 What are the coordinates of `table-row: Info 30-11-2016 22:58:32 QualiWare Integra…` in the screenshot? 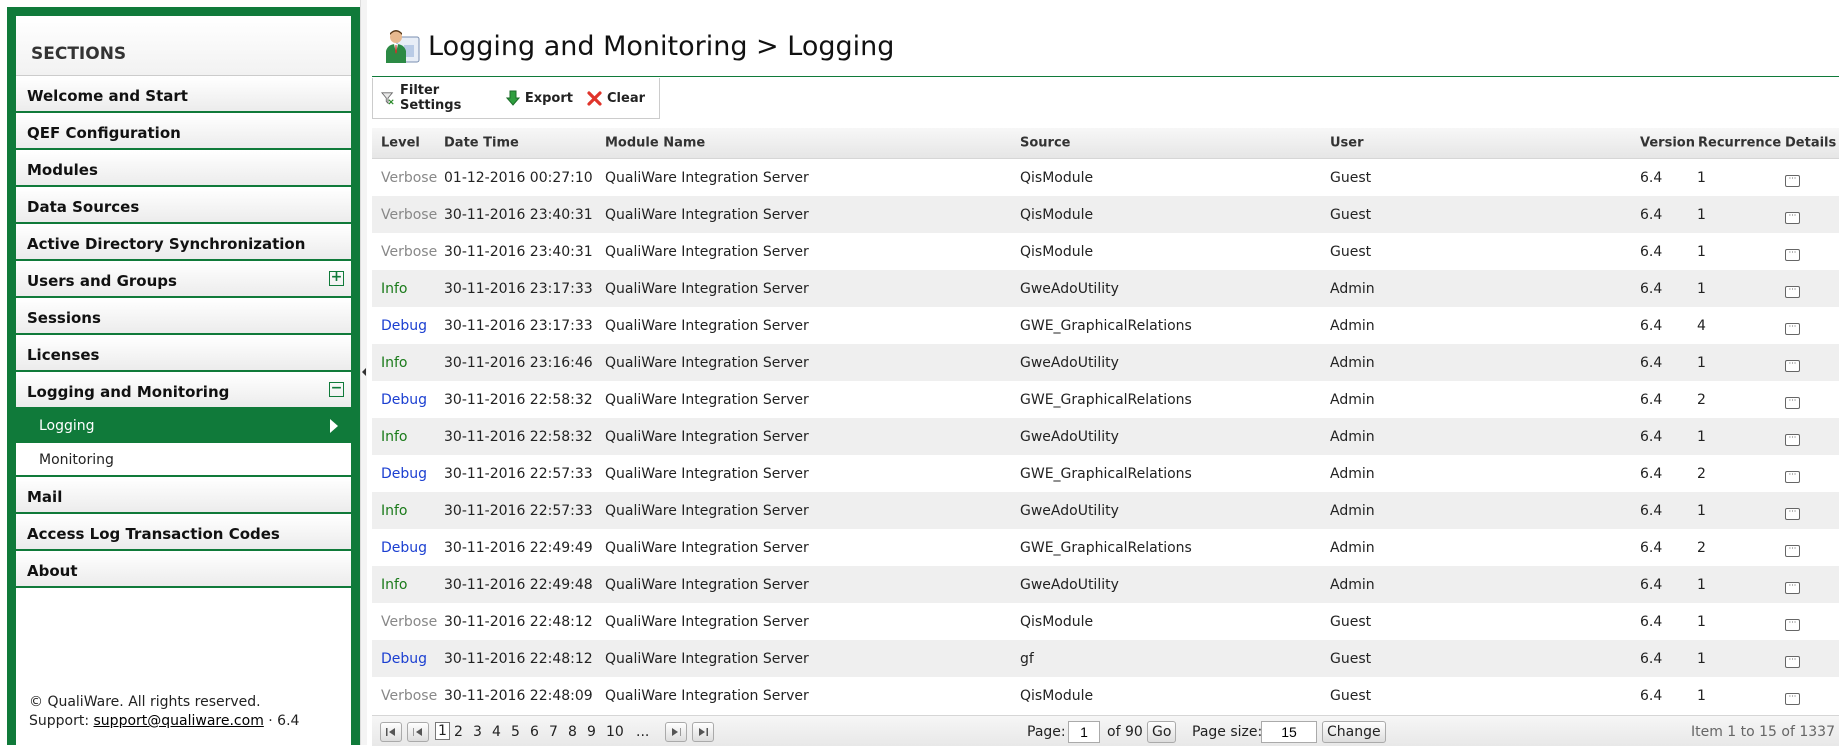 It's located at (1105, 436).